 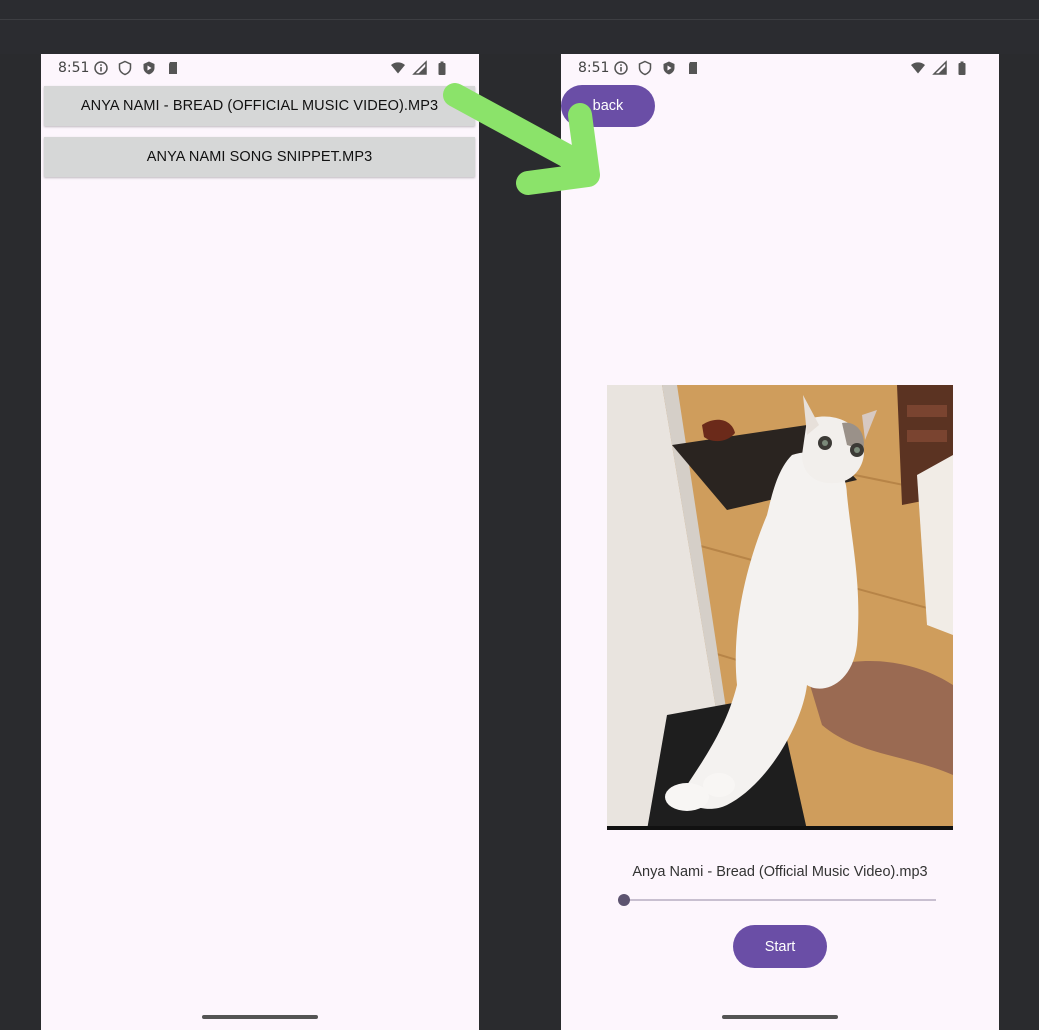 I want to click on green-arrow-annotation, so click(x=521, y=139).